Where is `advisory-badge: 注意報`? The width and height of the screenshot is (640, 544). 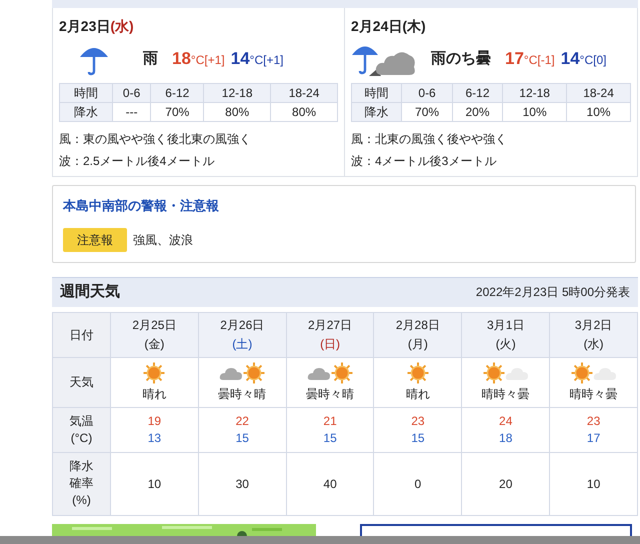
advisory-badge: 注意報 is located at coordinates (95, 240).